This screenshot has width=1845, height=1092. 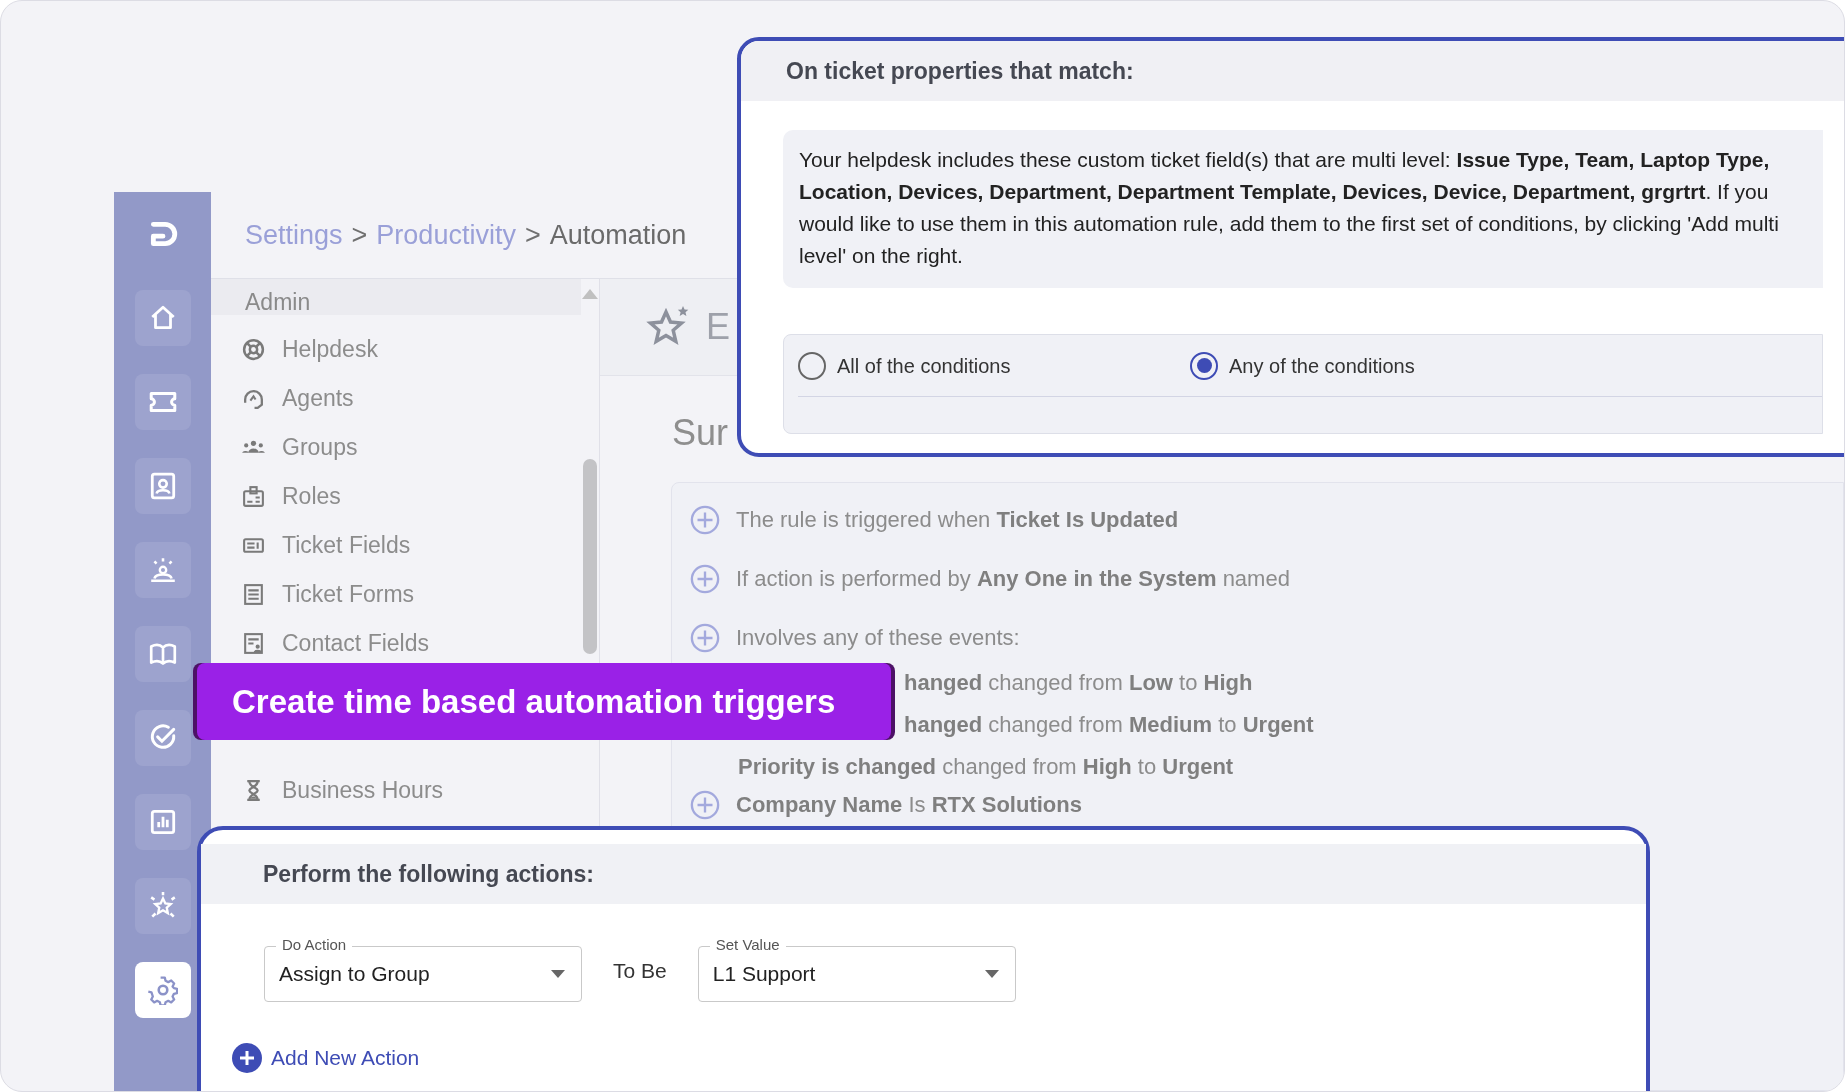 What do you see at coordinates (411, 790) in the screenshot?
I see `menu-item: Business Hours` at bounding box center [411, 790].